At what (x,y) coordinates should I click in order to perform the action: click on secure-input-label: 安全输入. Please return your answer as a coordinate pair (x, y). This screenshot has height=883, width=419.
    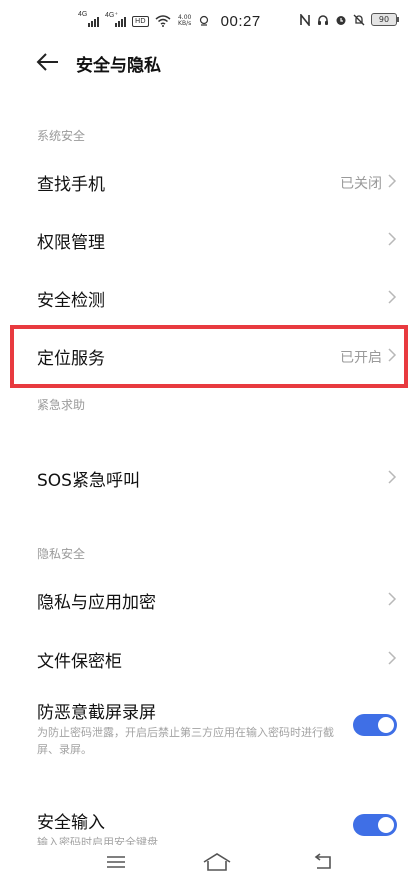
    Looking at the image, I should click on (71, 823).